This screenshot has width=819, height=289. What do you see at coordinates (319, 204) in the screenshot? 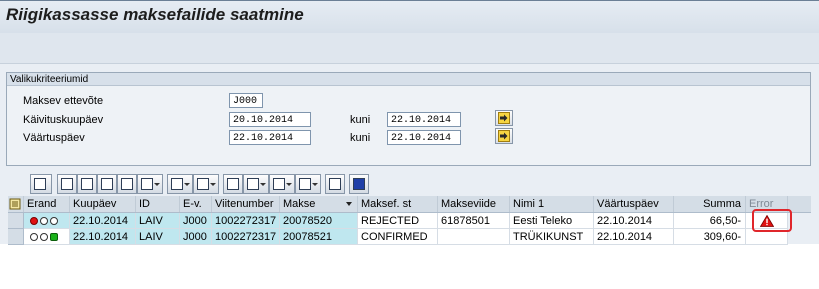
I see `col-header-makse: Makse` at bounding box center [319, 204].